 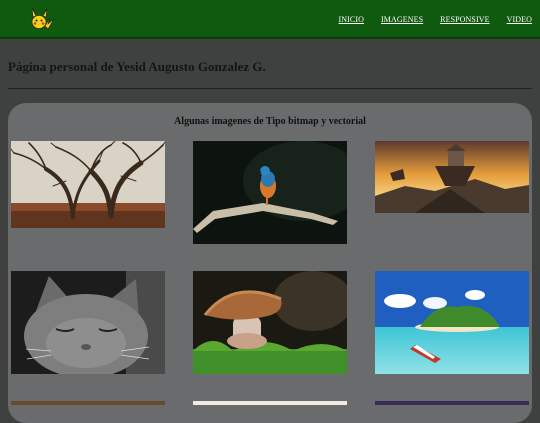 I want to click on tree-image, so click(x=88, y=184).